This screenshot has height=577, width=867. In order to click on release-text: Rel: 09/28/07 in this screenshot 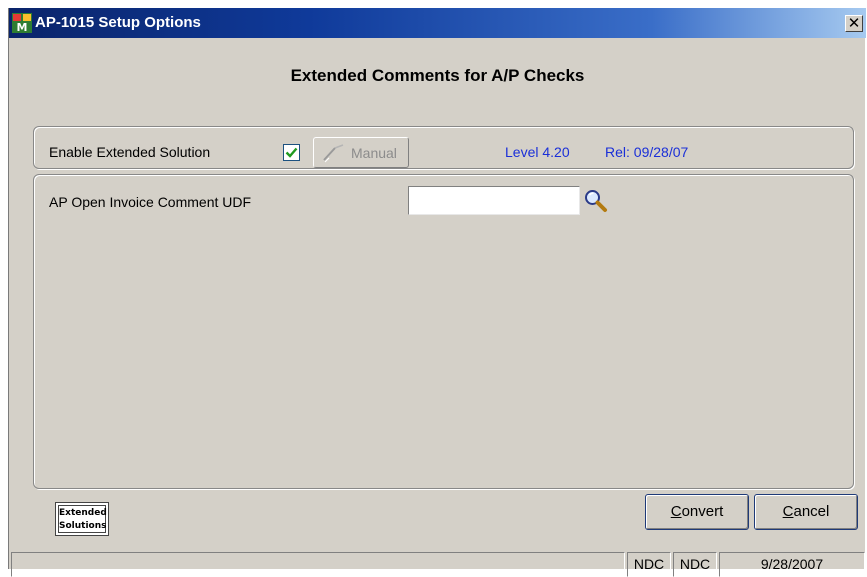, I will do `click(647, 152)`.